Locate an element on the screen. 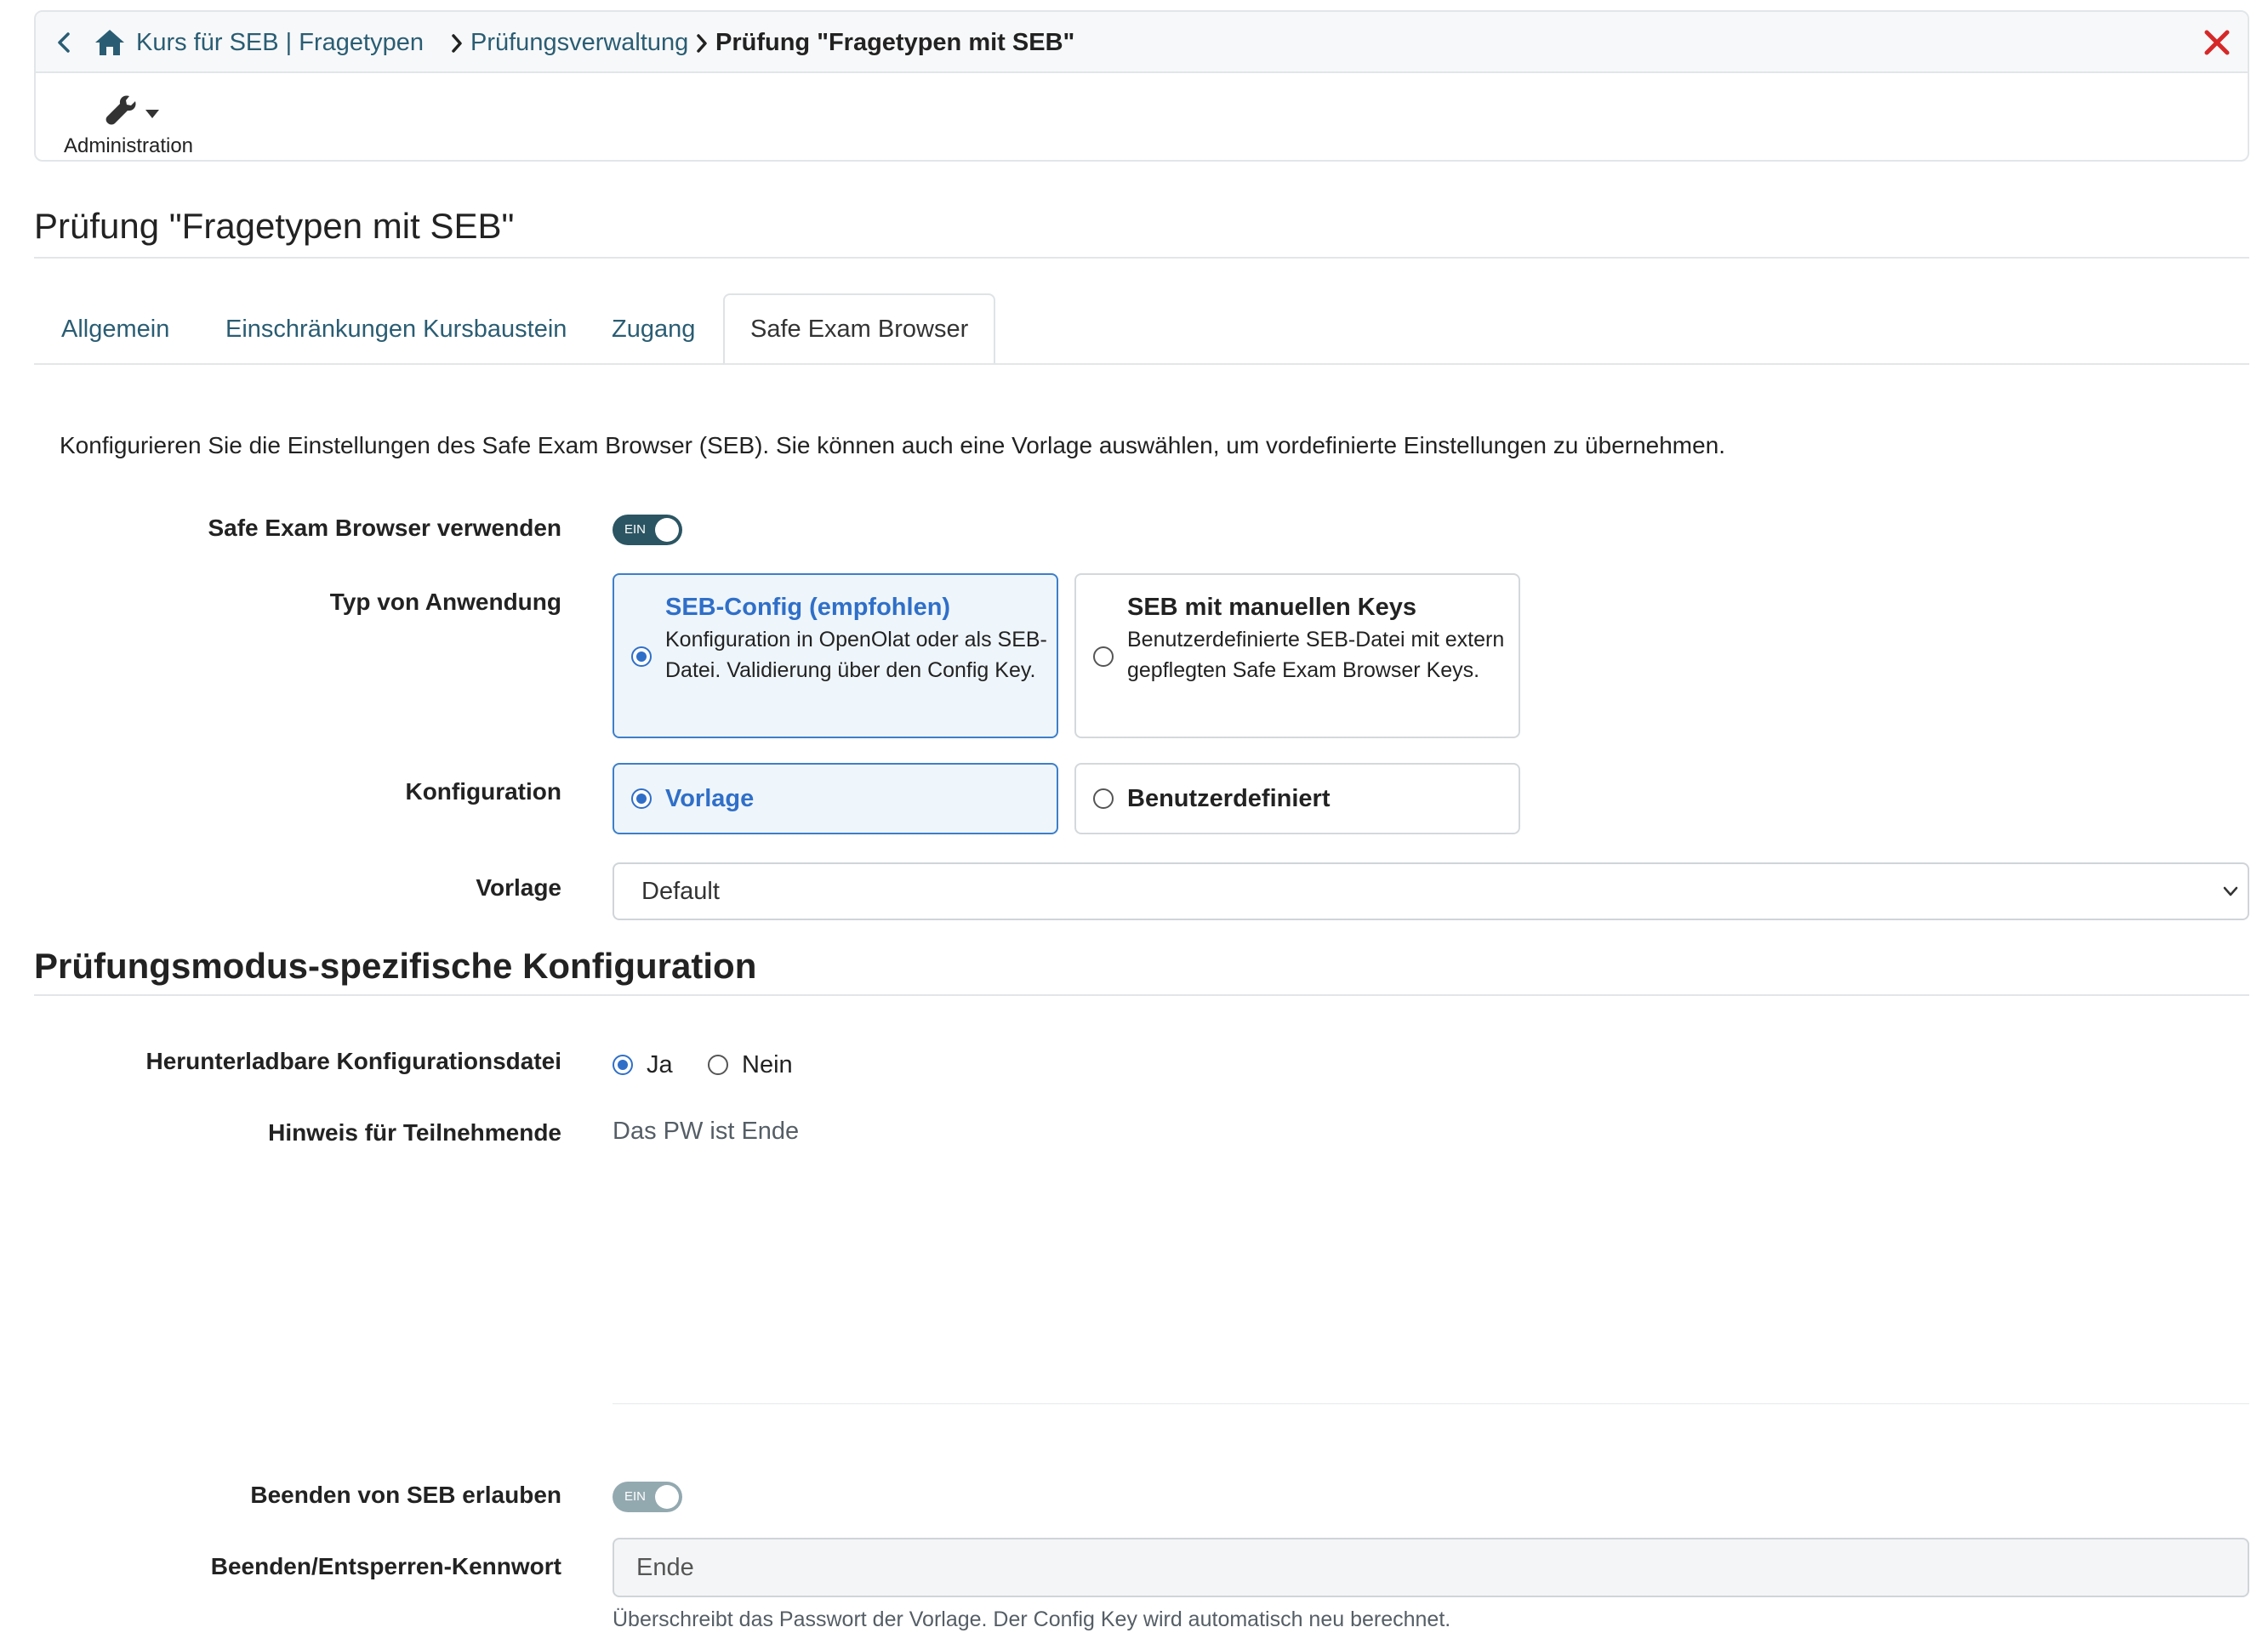  seb-manual-keys-title: SEB mit manuellen Keys is located at coordinates (1272, 607).